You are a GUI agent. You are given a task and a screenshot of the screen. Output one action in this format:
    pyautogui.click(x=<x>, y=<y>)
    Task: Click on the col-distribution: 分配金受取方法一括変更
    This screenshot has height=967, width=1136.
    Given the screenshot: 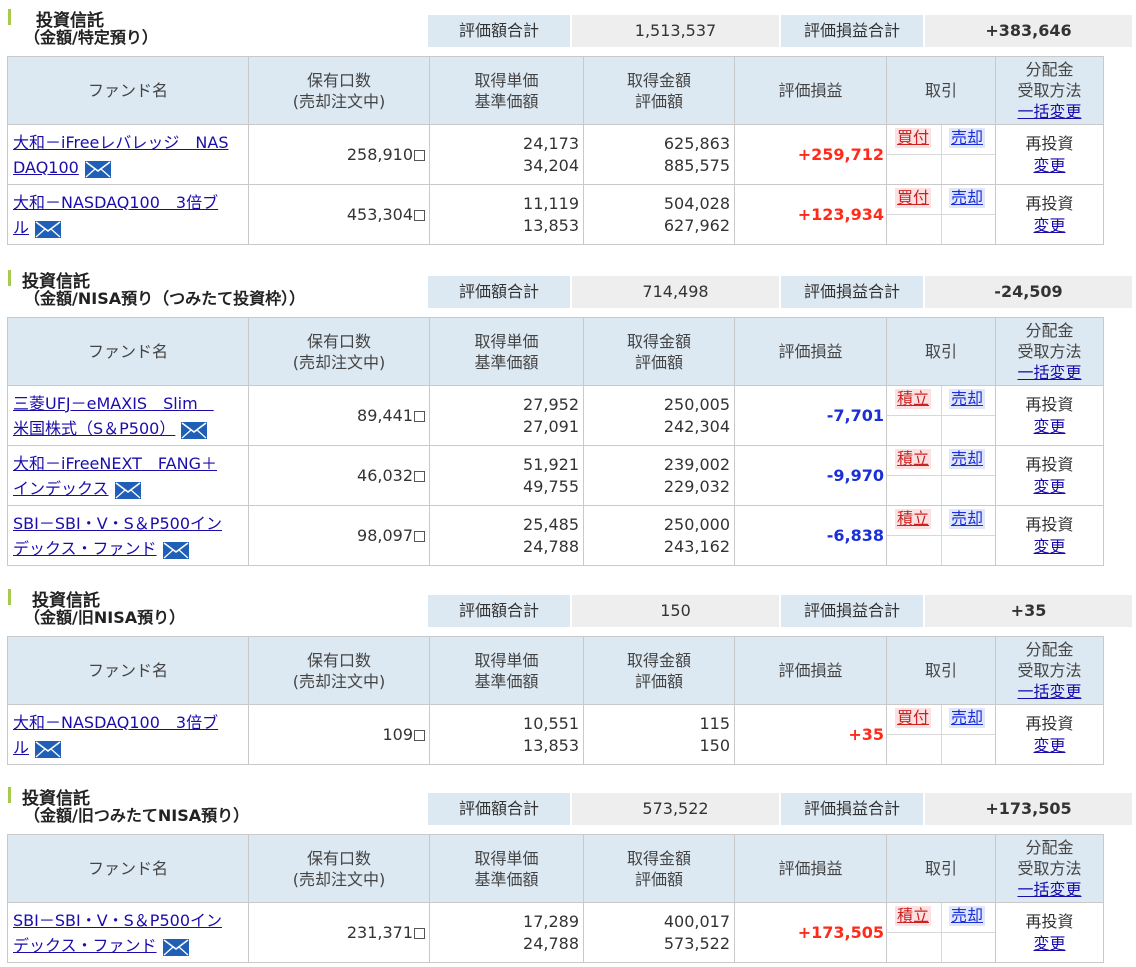 What is the action you would take?
    pyautogui.click(x=1049, y=868)
    